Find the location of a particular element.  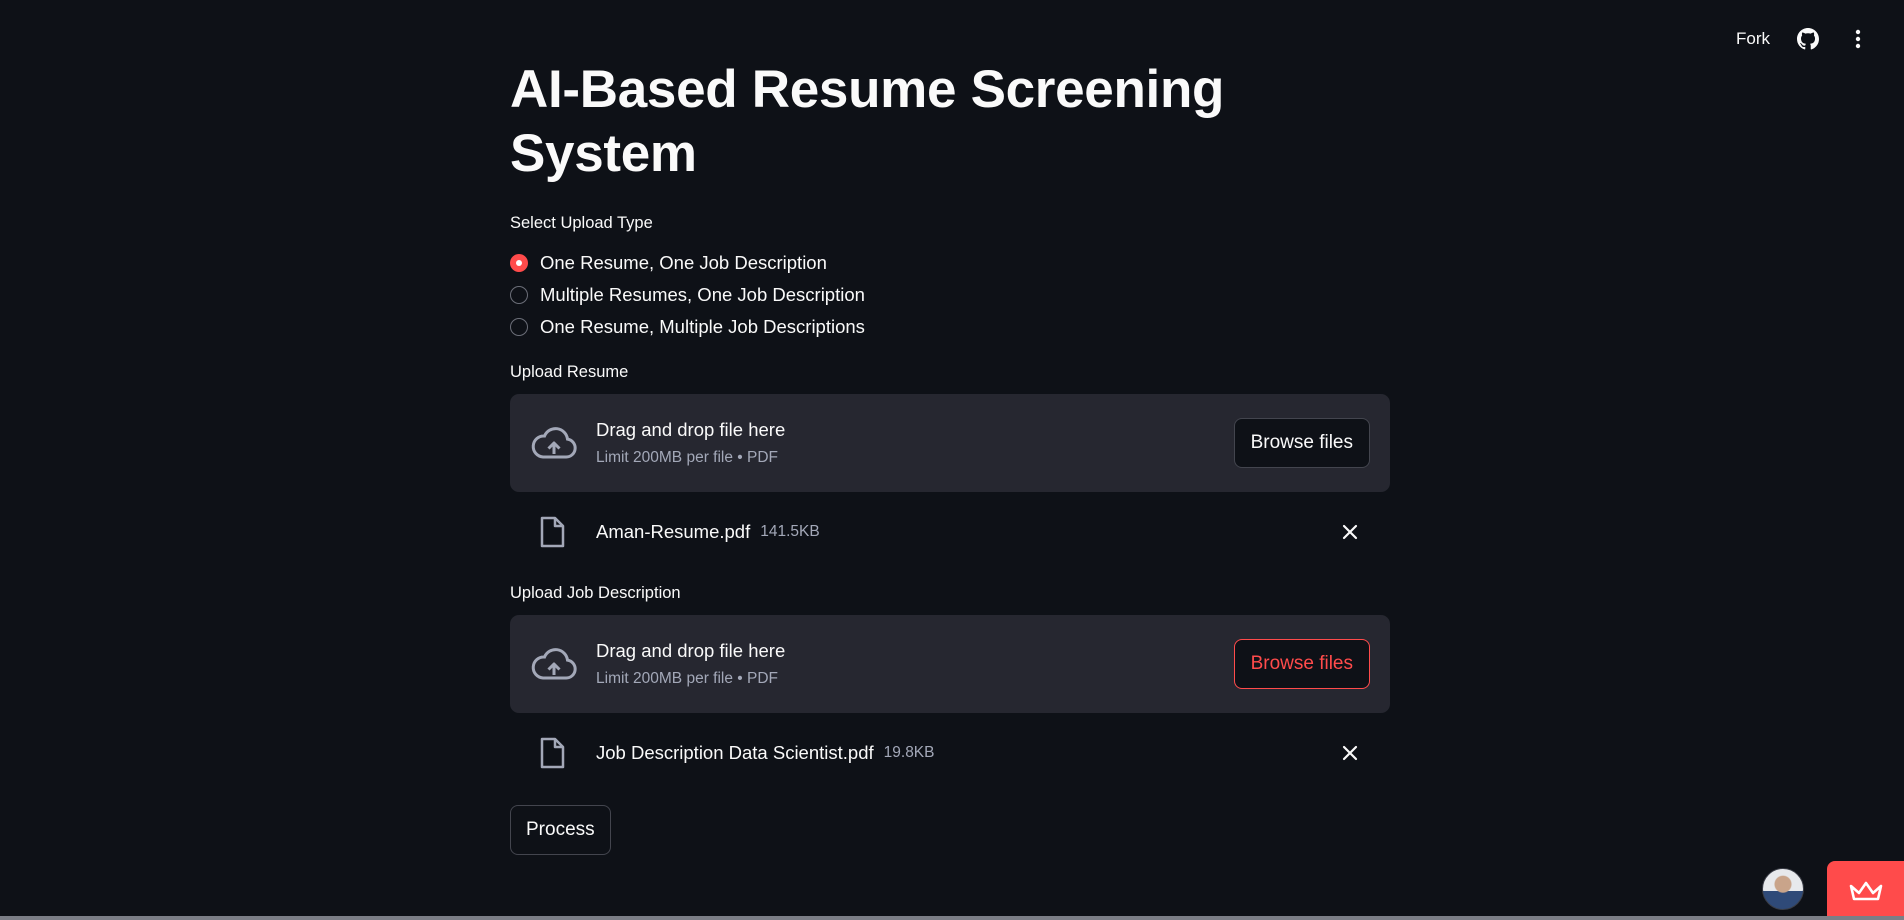

bottom-scroll-strip is located at coordinates (952, 918).